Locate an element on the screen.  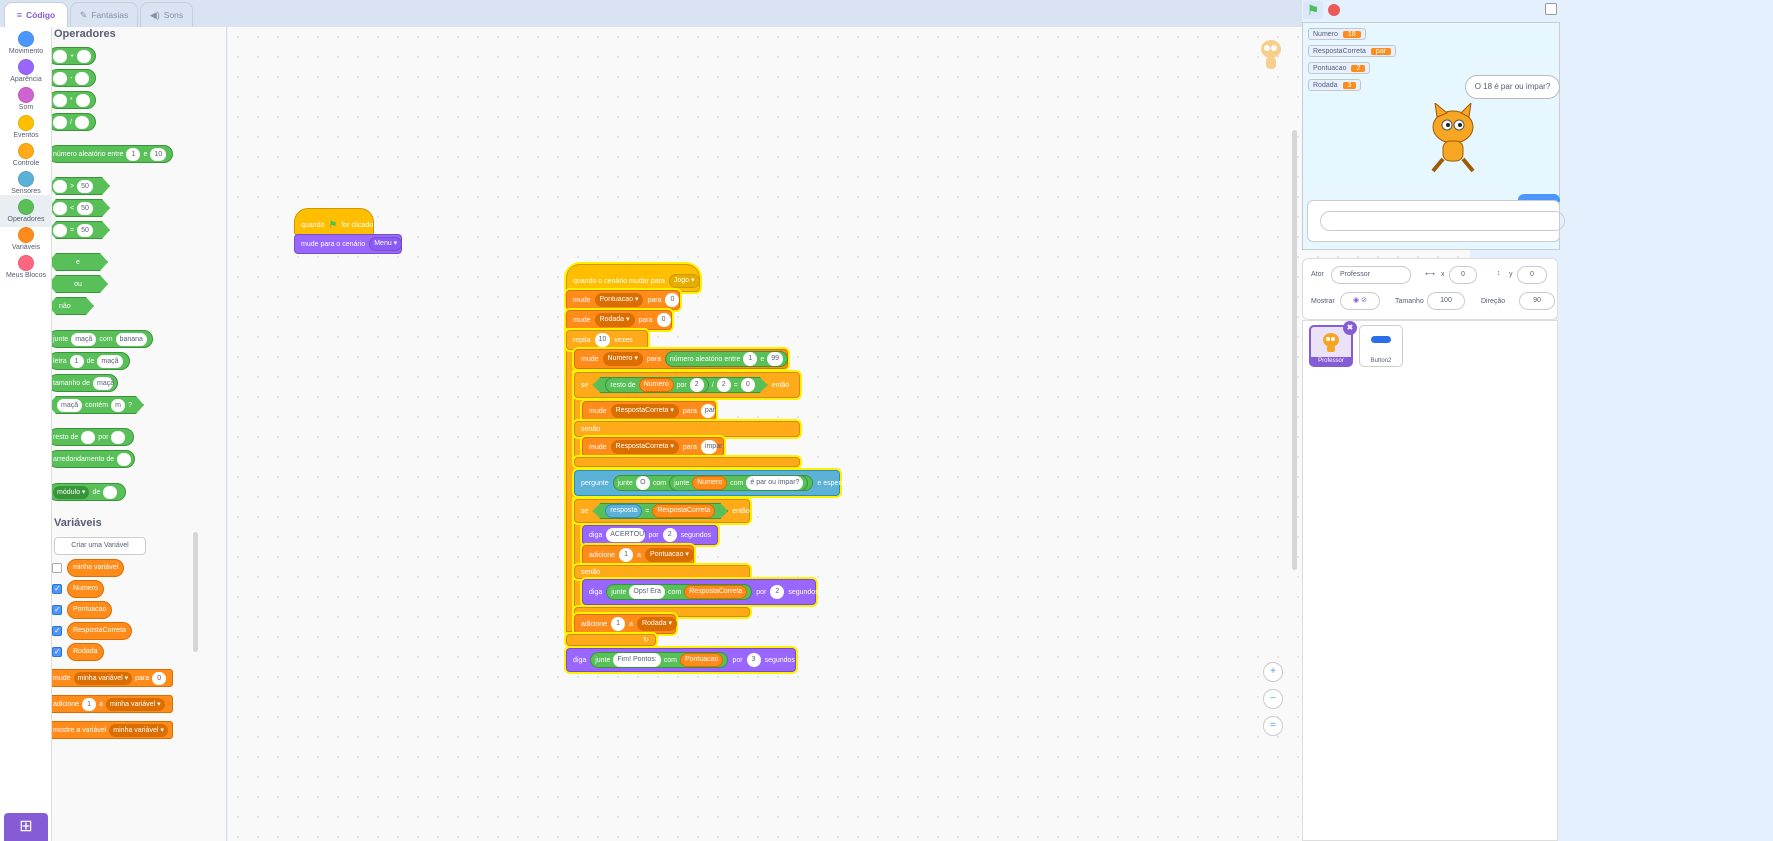
mod-reporter: resto de Numero por 2 is located at coordinates (656, 385).